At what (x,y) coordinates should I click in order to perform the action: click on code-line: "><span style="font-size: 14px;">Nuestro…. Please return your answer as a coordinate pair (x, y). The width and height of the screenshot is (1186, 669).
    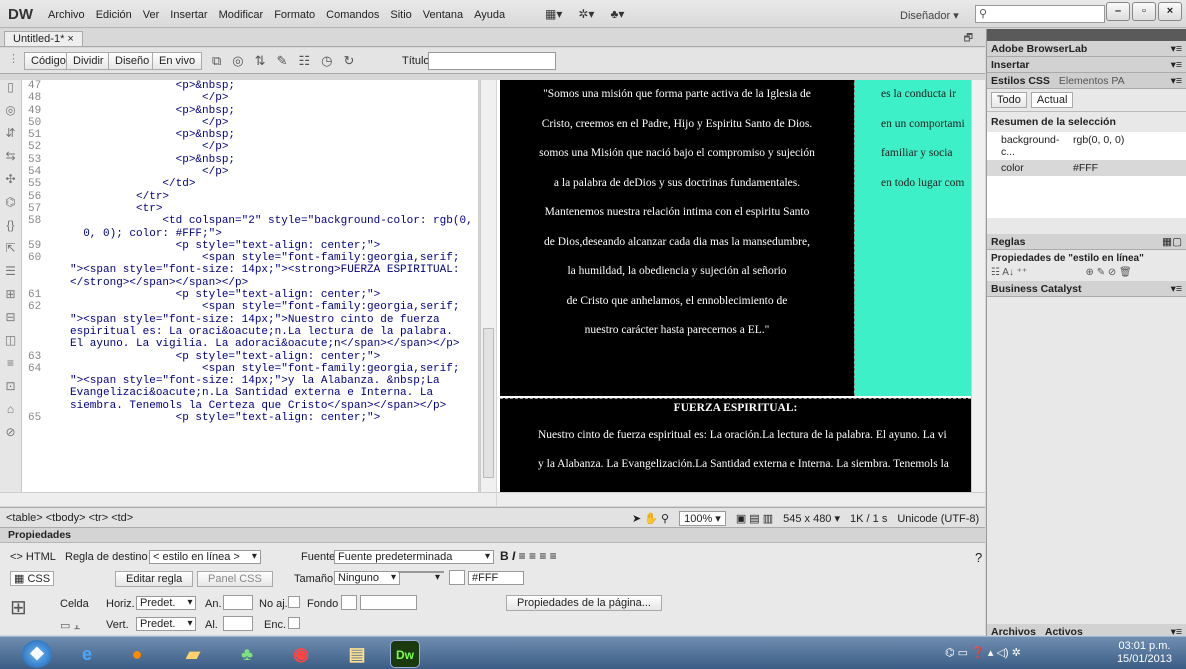
    Looking at the image, I should click on (250, 320).